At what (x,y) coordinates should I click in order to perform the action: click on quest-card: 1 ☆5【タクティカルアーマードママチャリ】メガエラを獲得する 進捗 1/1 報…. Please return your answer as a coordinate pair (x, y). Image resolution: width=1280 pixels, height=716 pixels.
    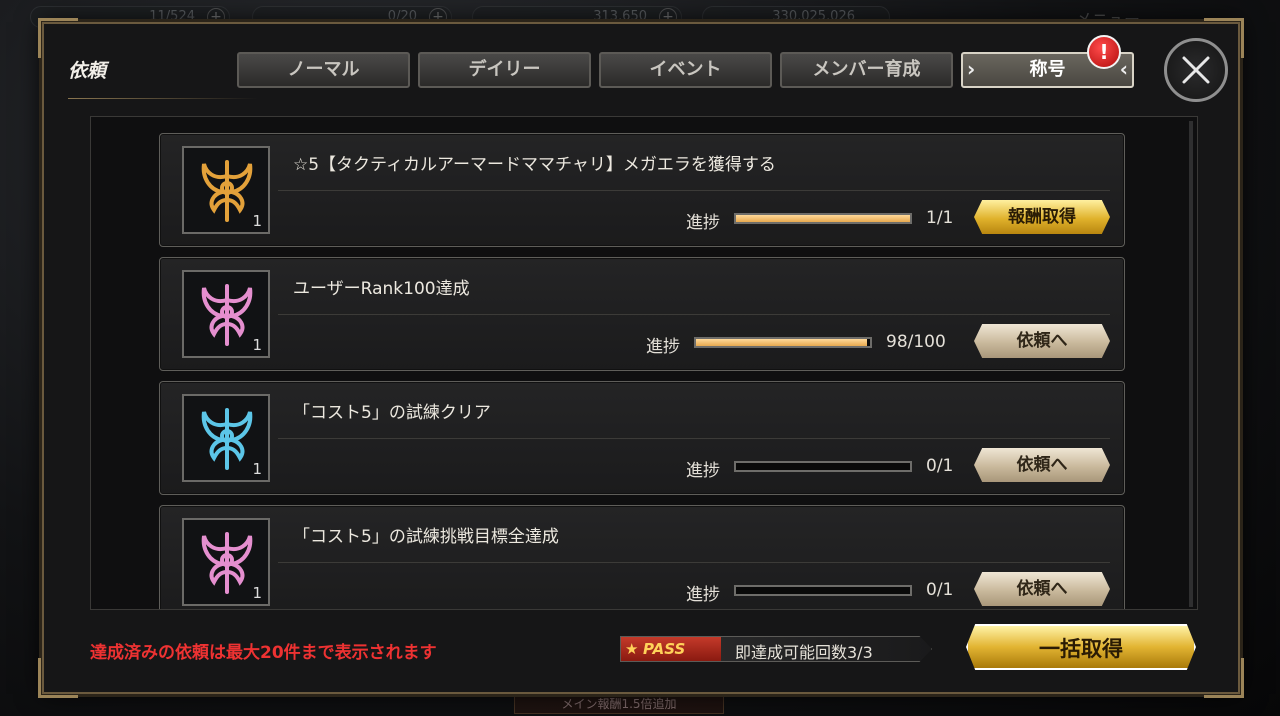
    Looking at the image, I should click on (642, 190).